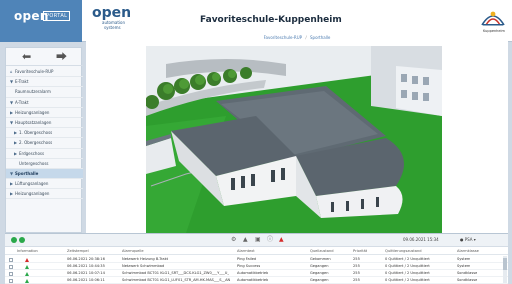 The image size is (512, 284). What do you see at coordinates (33, 122) in the screenshot?
I see `nav-item-label: Hauptsatzanlagen` at bounding box center [33, 122].